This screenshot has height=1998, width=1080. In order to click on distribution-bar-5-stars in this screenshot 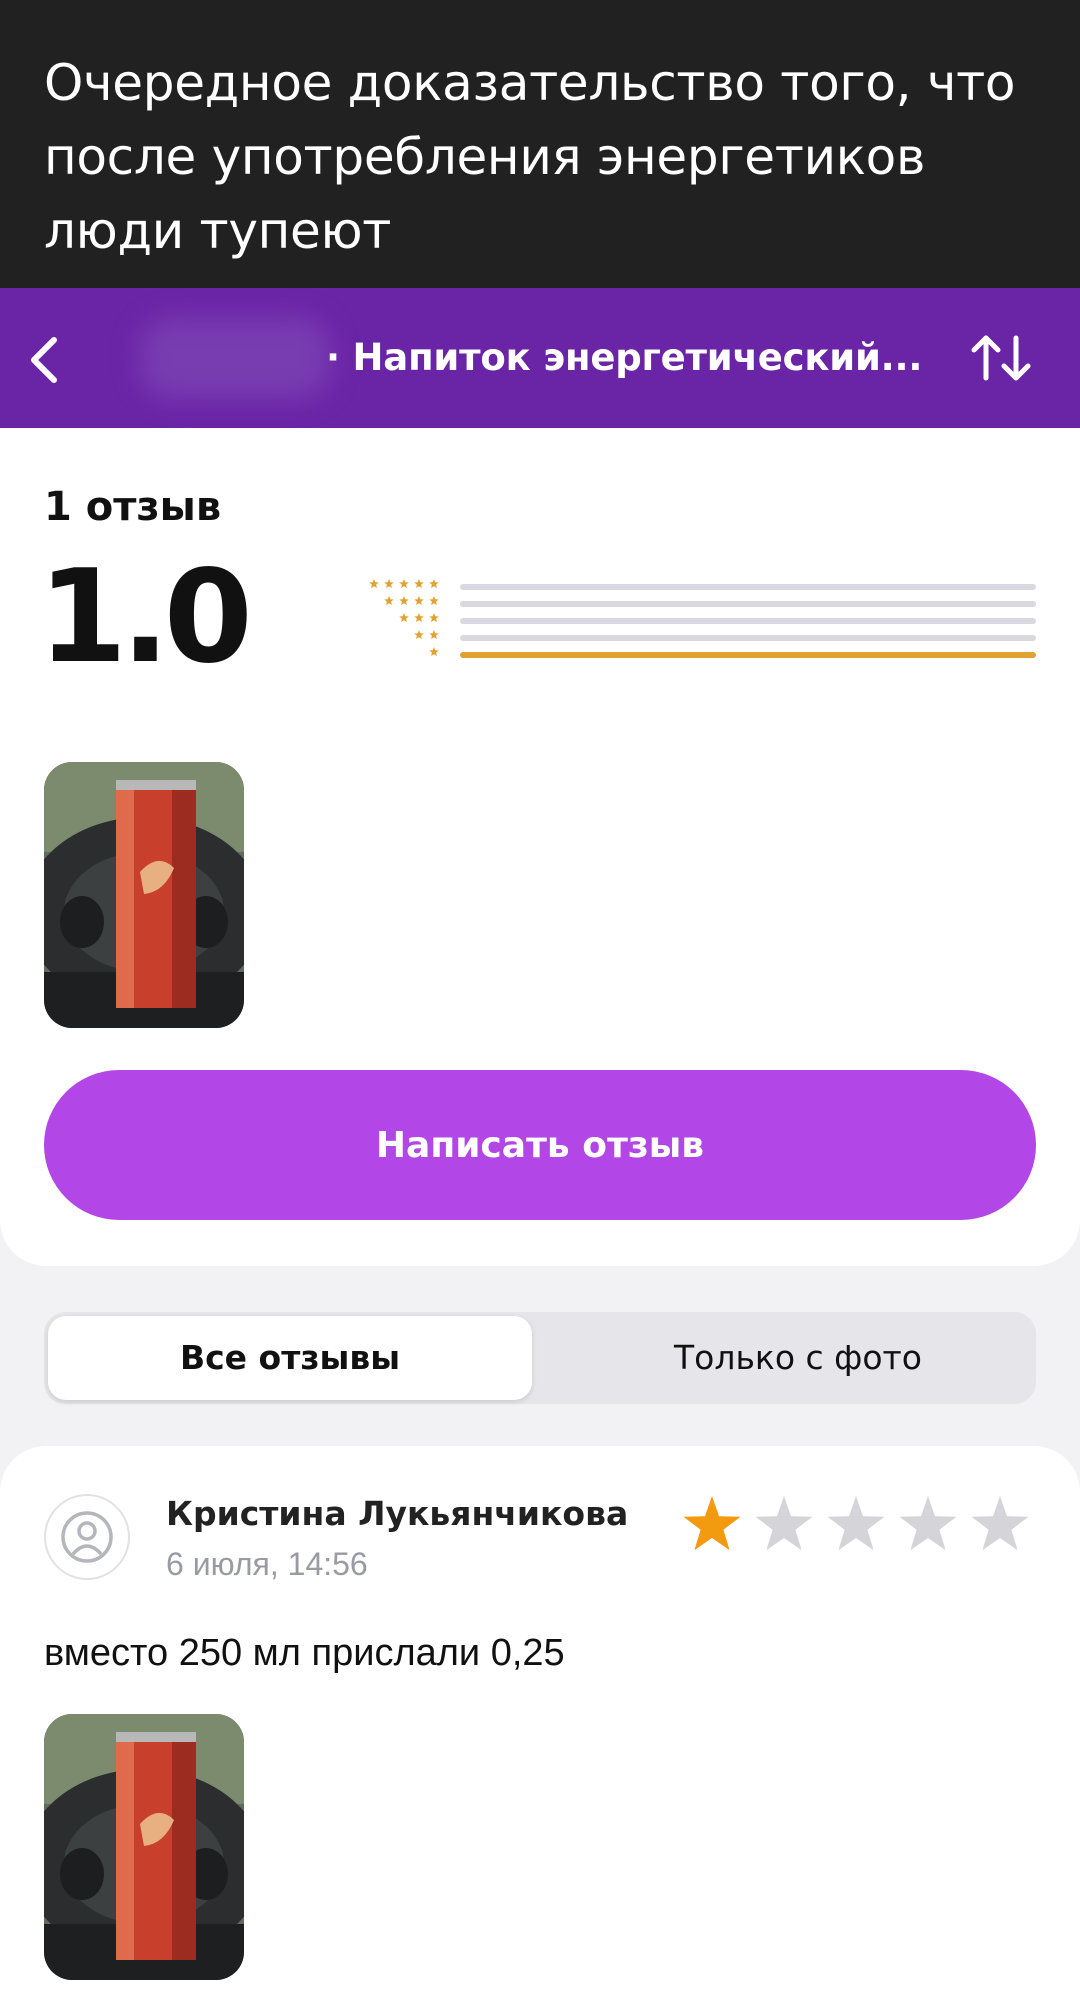, I will do `click(748, 587)`.